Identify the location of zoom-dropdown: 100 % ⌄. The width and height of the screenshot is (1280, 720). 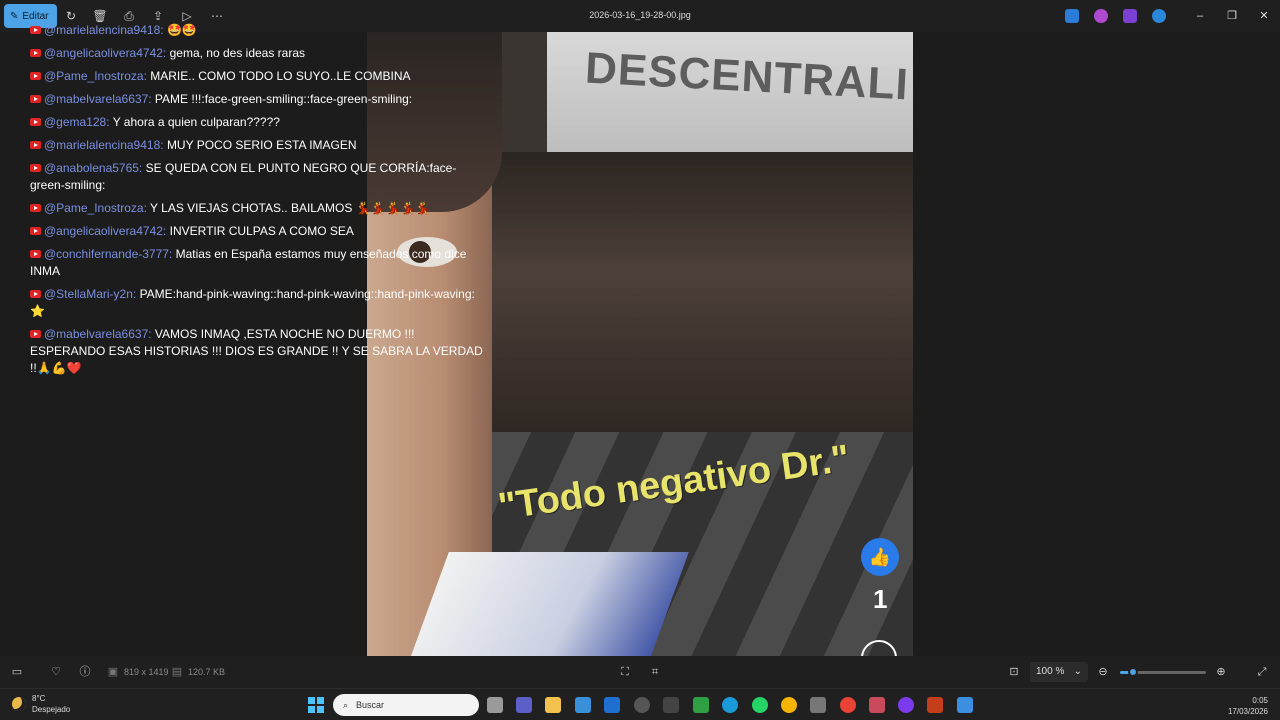
(1059, 672).